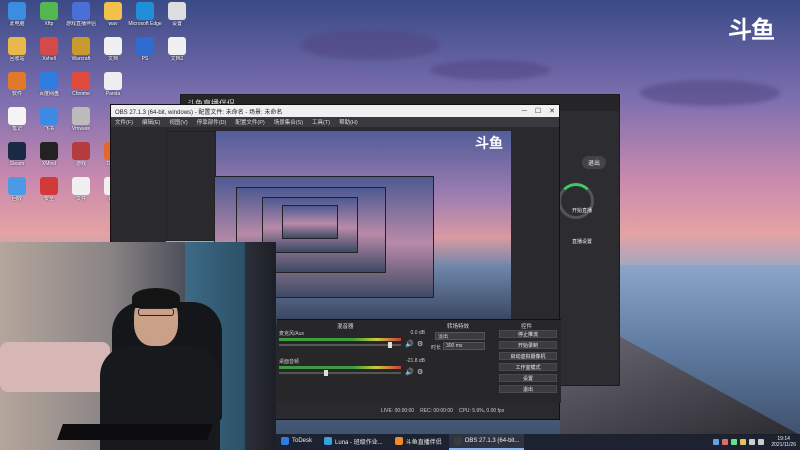 The image size is (800, 450). Describe the element at coordinates (460, 336) in the screenshot. I see `transition-select: 淡出` at that location.